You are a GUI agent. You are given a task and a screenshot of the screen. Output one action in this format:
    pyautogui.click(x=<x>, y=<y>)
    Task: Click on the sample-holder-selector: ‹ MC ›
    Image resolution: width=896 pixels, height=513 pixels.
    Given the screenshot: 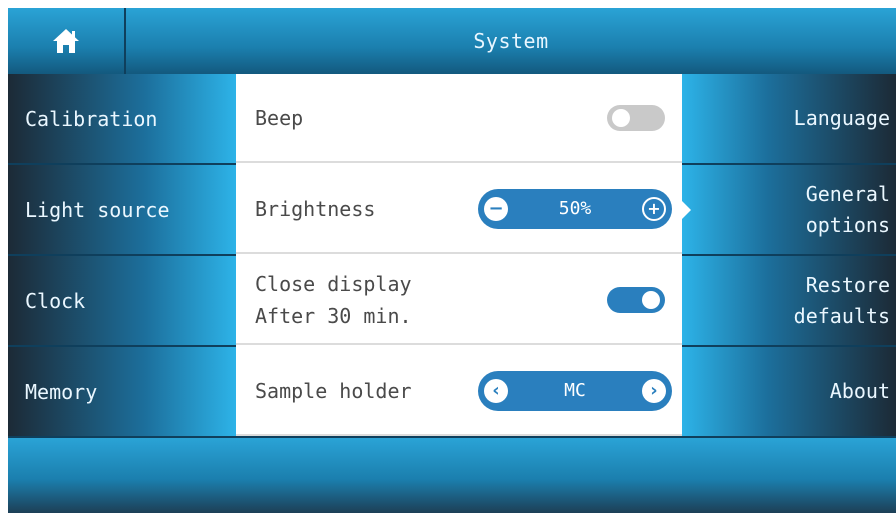 What is the action you would take?
    pyautogui.click(x=575, y=390)
    